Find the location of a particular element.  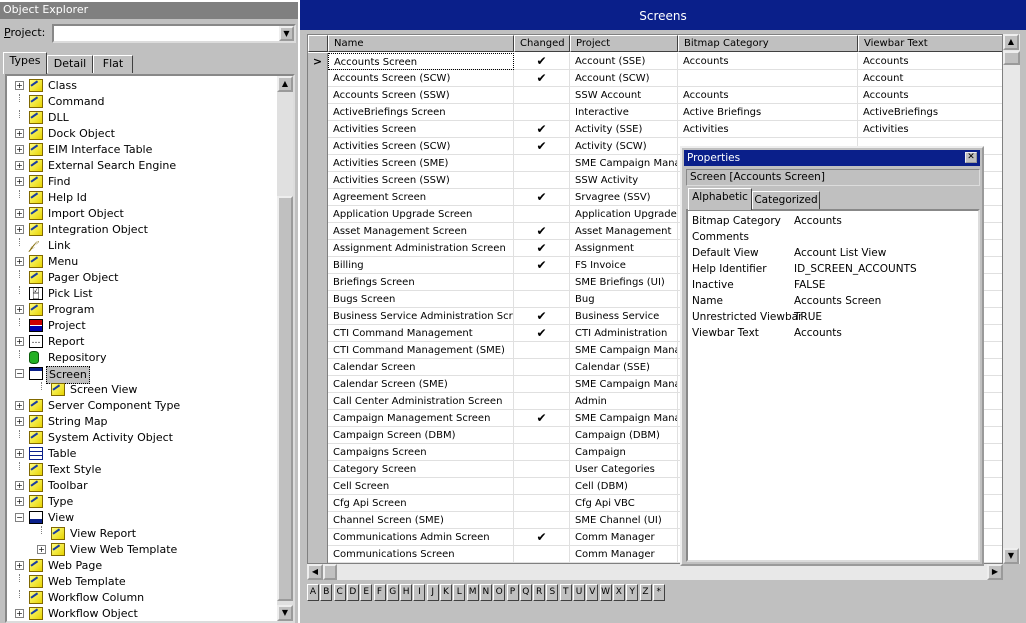

tree-node: + Server Component Type is located at coordinates (142, 406).